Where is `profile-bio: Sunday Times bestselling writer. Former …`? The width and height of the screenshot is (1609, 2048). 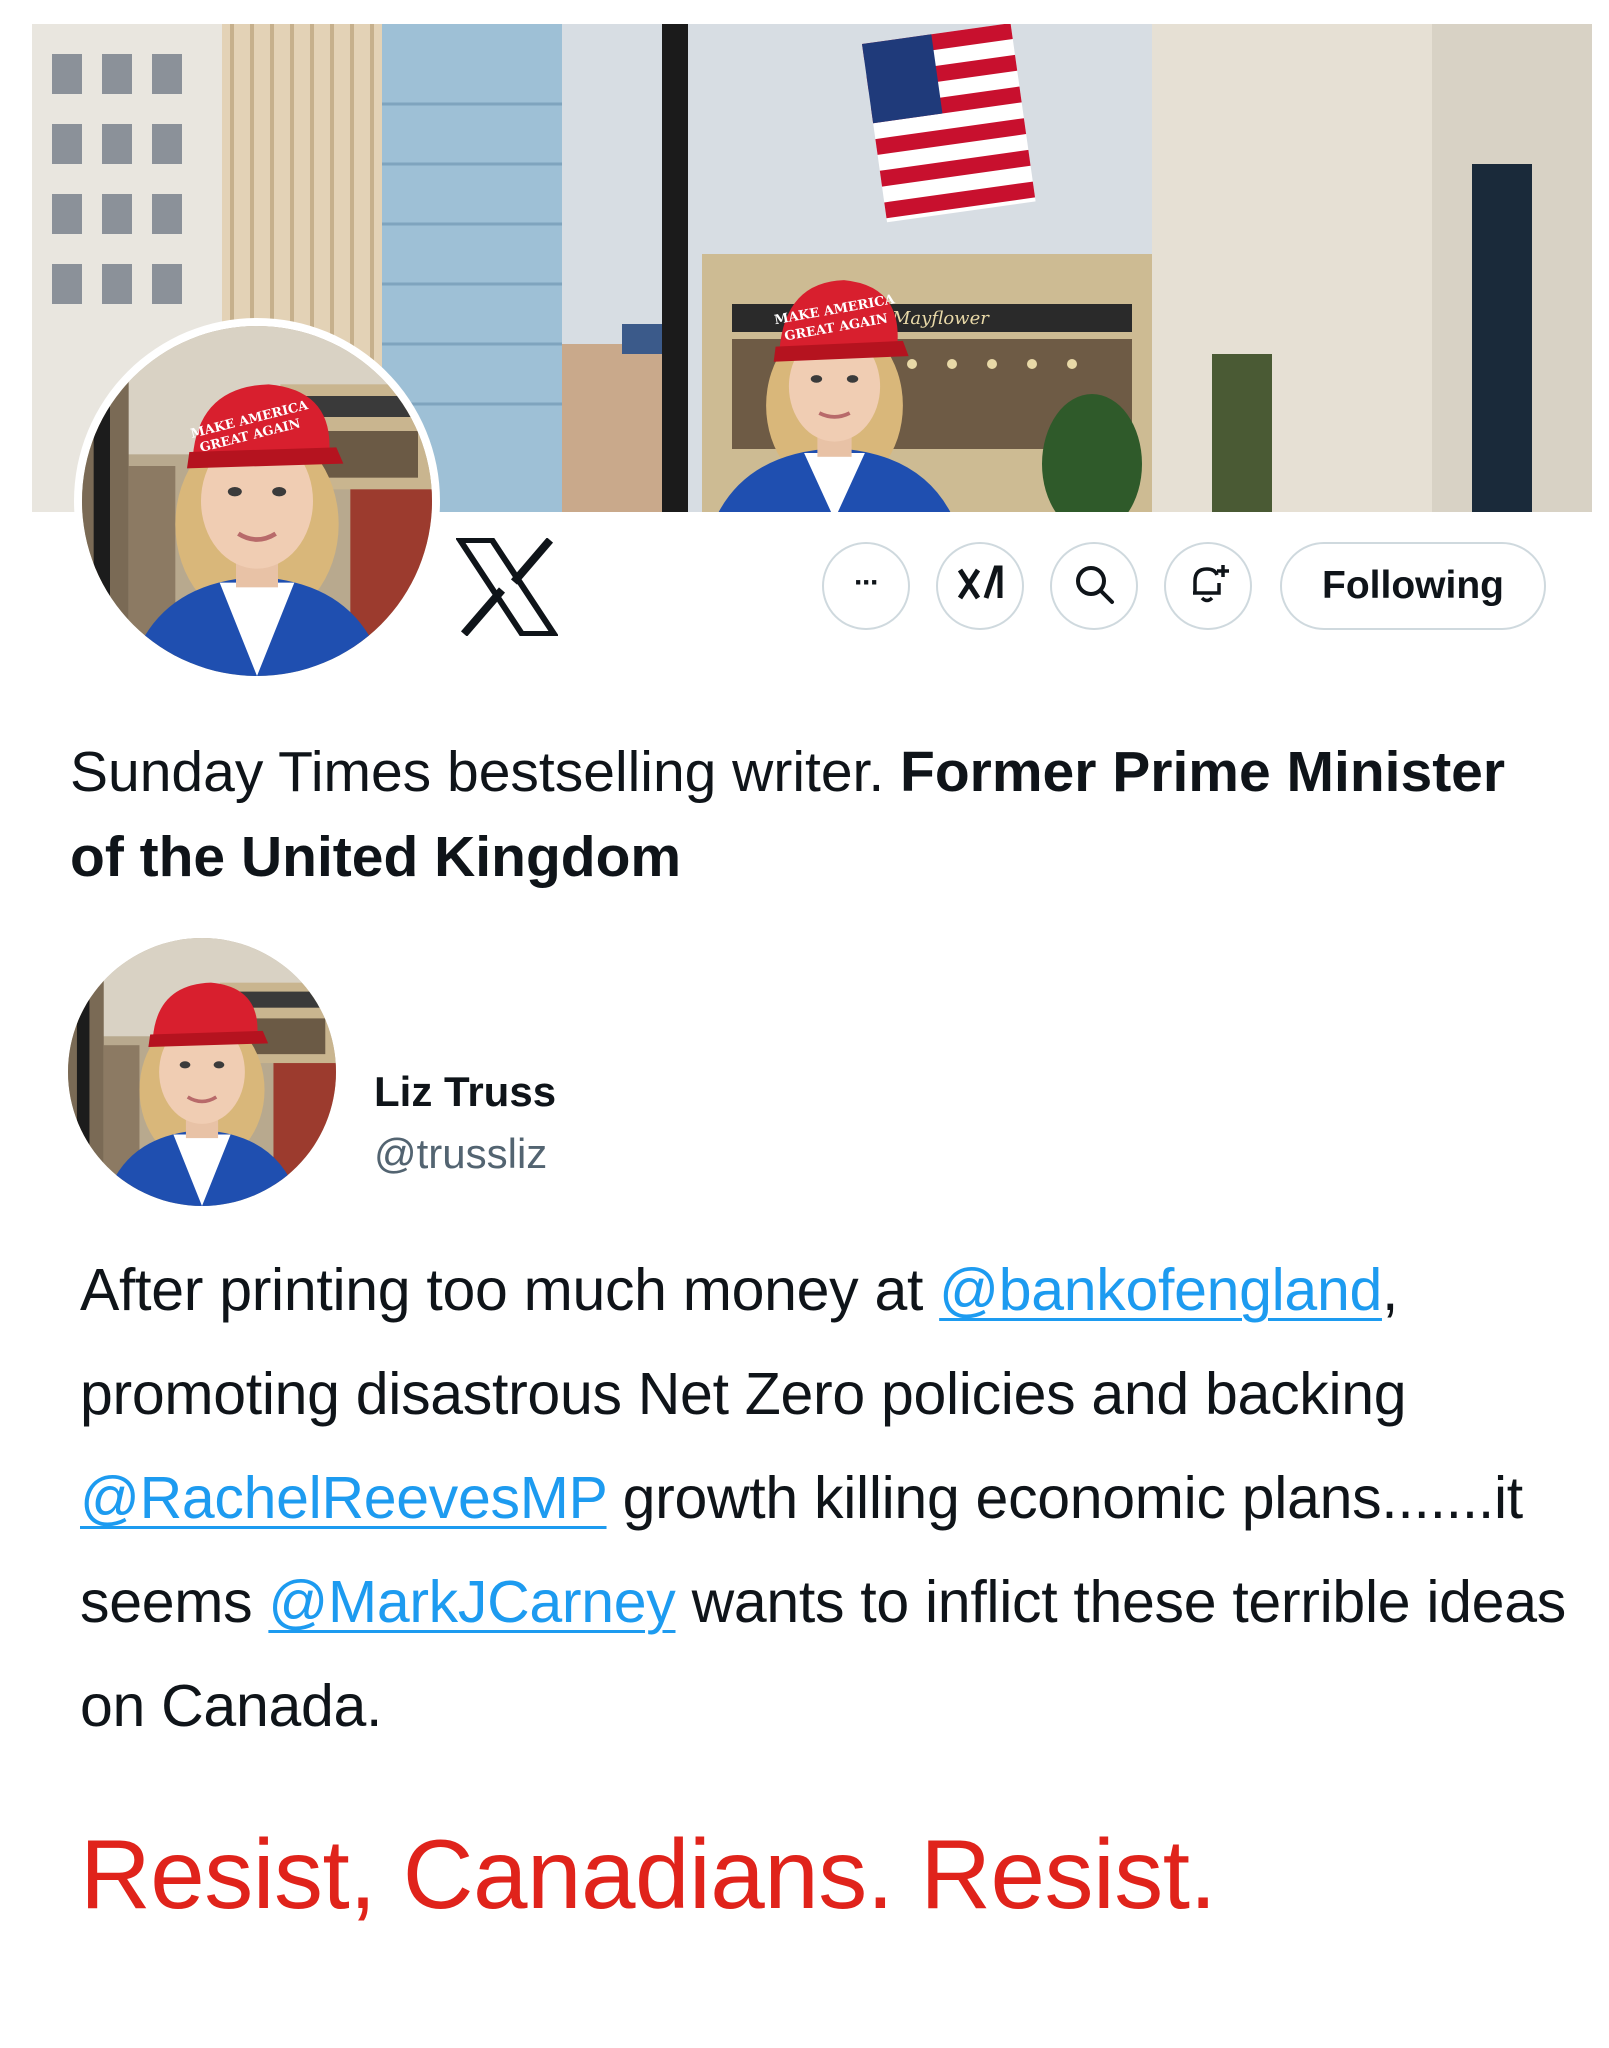 profile-bio: Sunday Times bestselling writer. Former … is located at coordinates (820, 815).